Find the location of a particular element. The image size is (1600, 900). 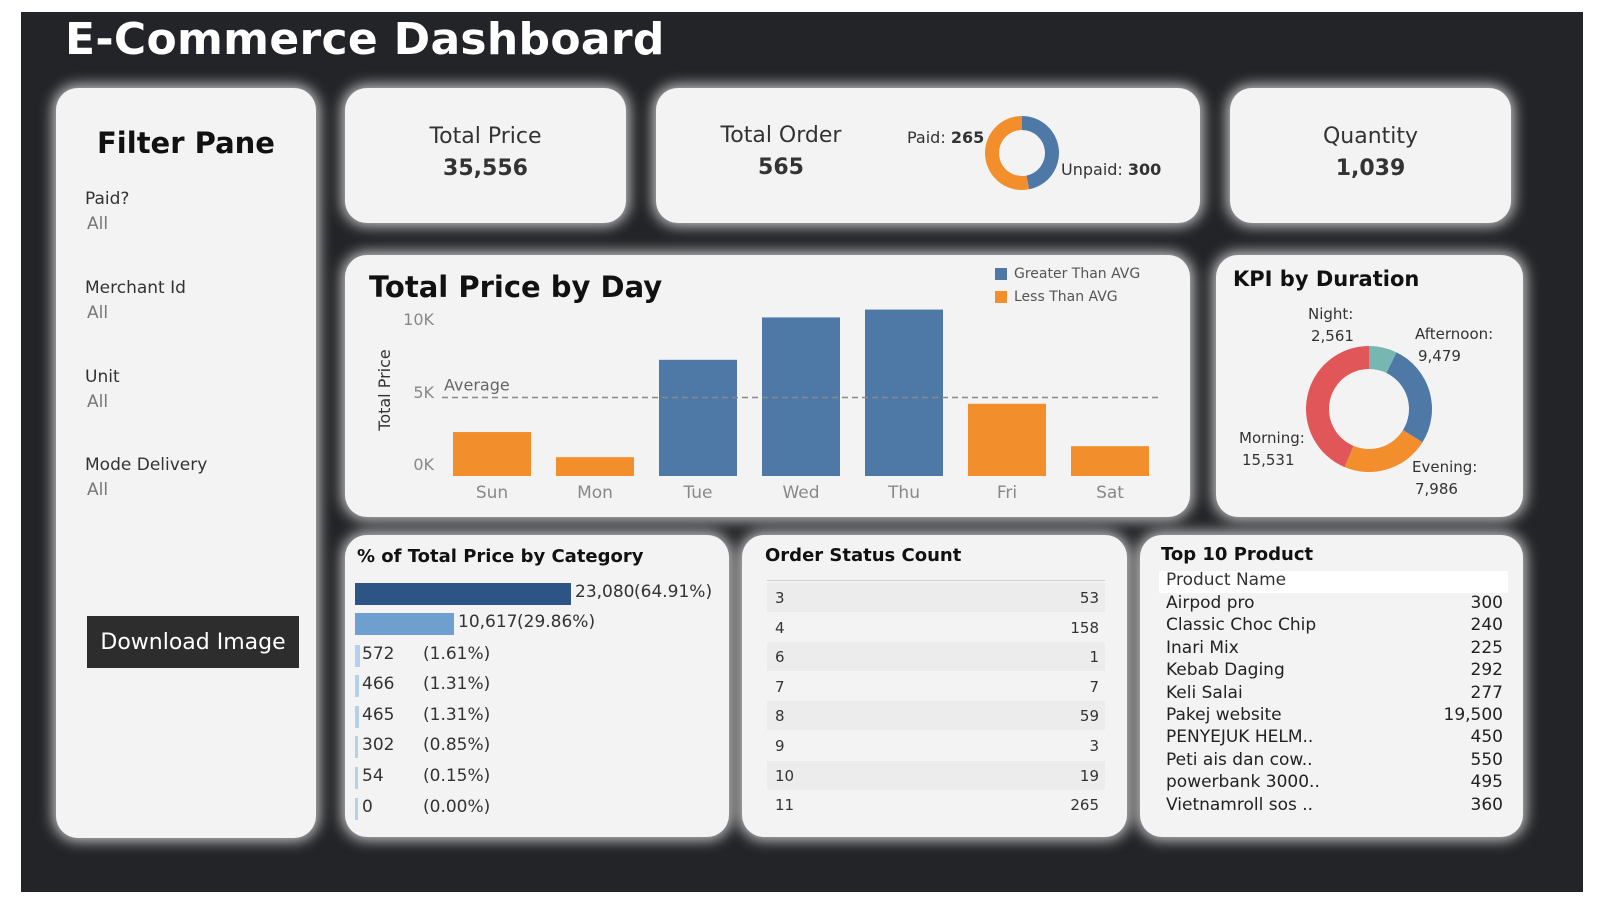

product-header-label: Product Name is located at coordinates (1226, 580).